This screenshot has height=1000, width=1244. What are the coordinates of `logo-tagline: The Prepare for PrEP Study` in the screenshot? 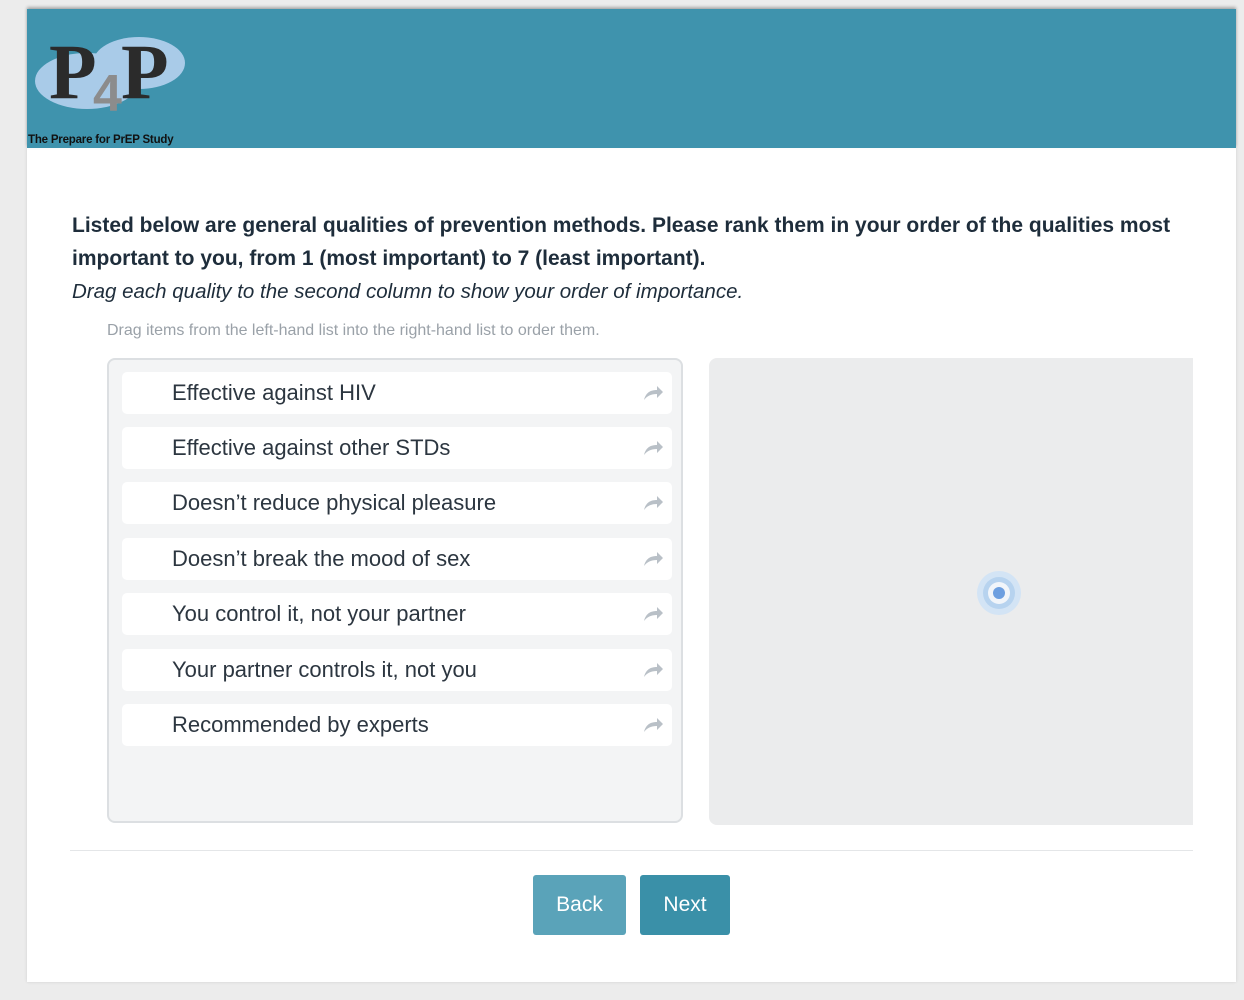 It's located at (101, 140).